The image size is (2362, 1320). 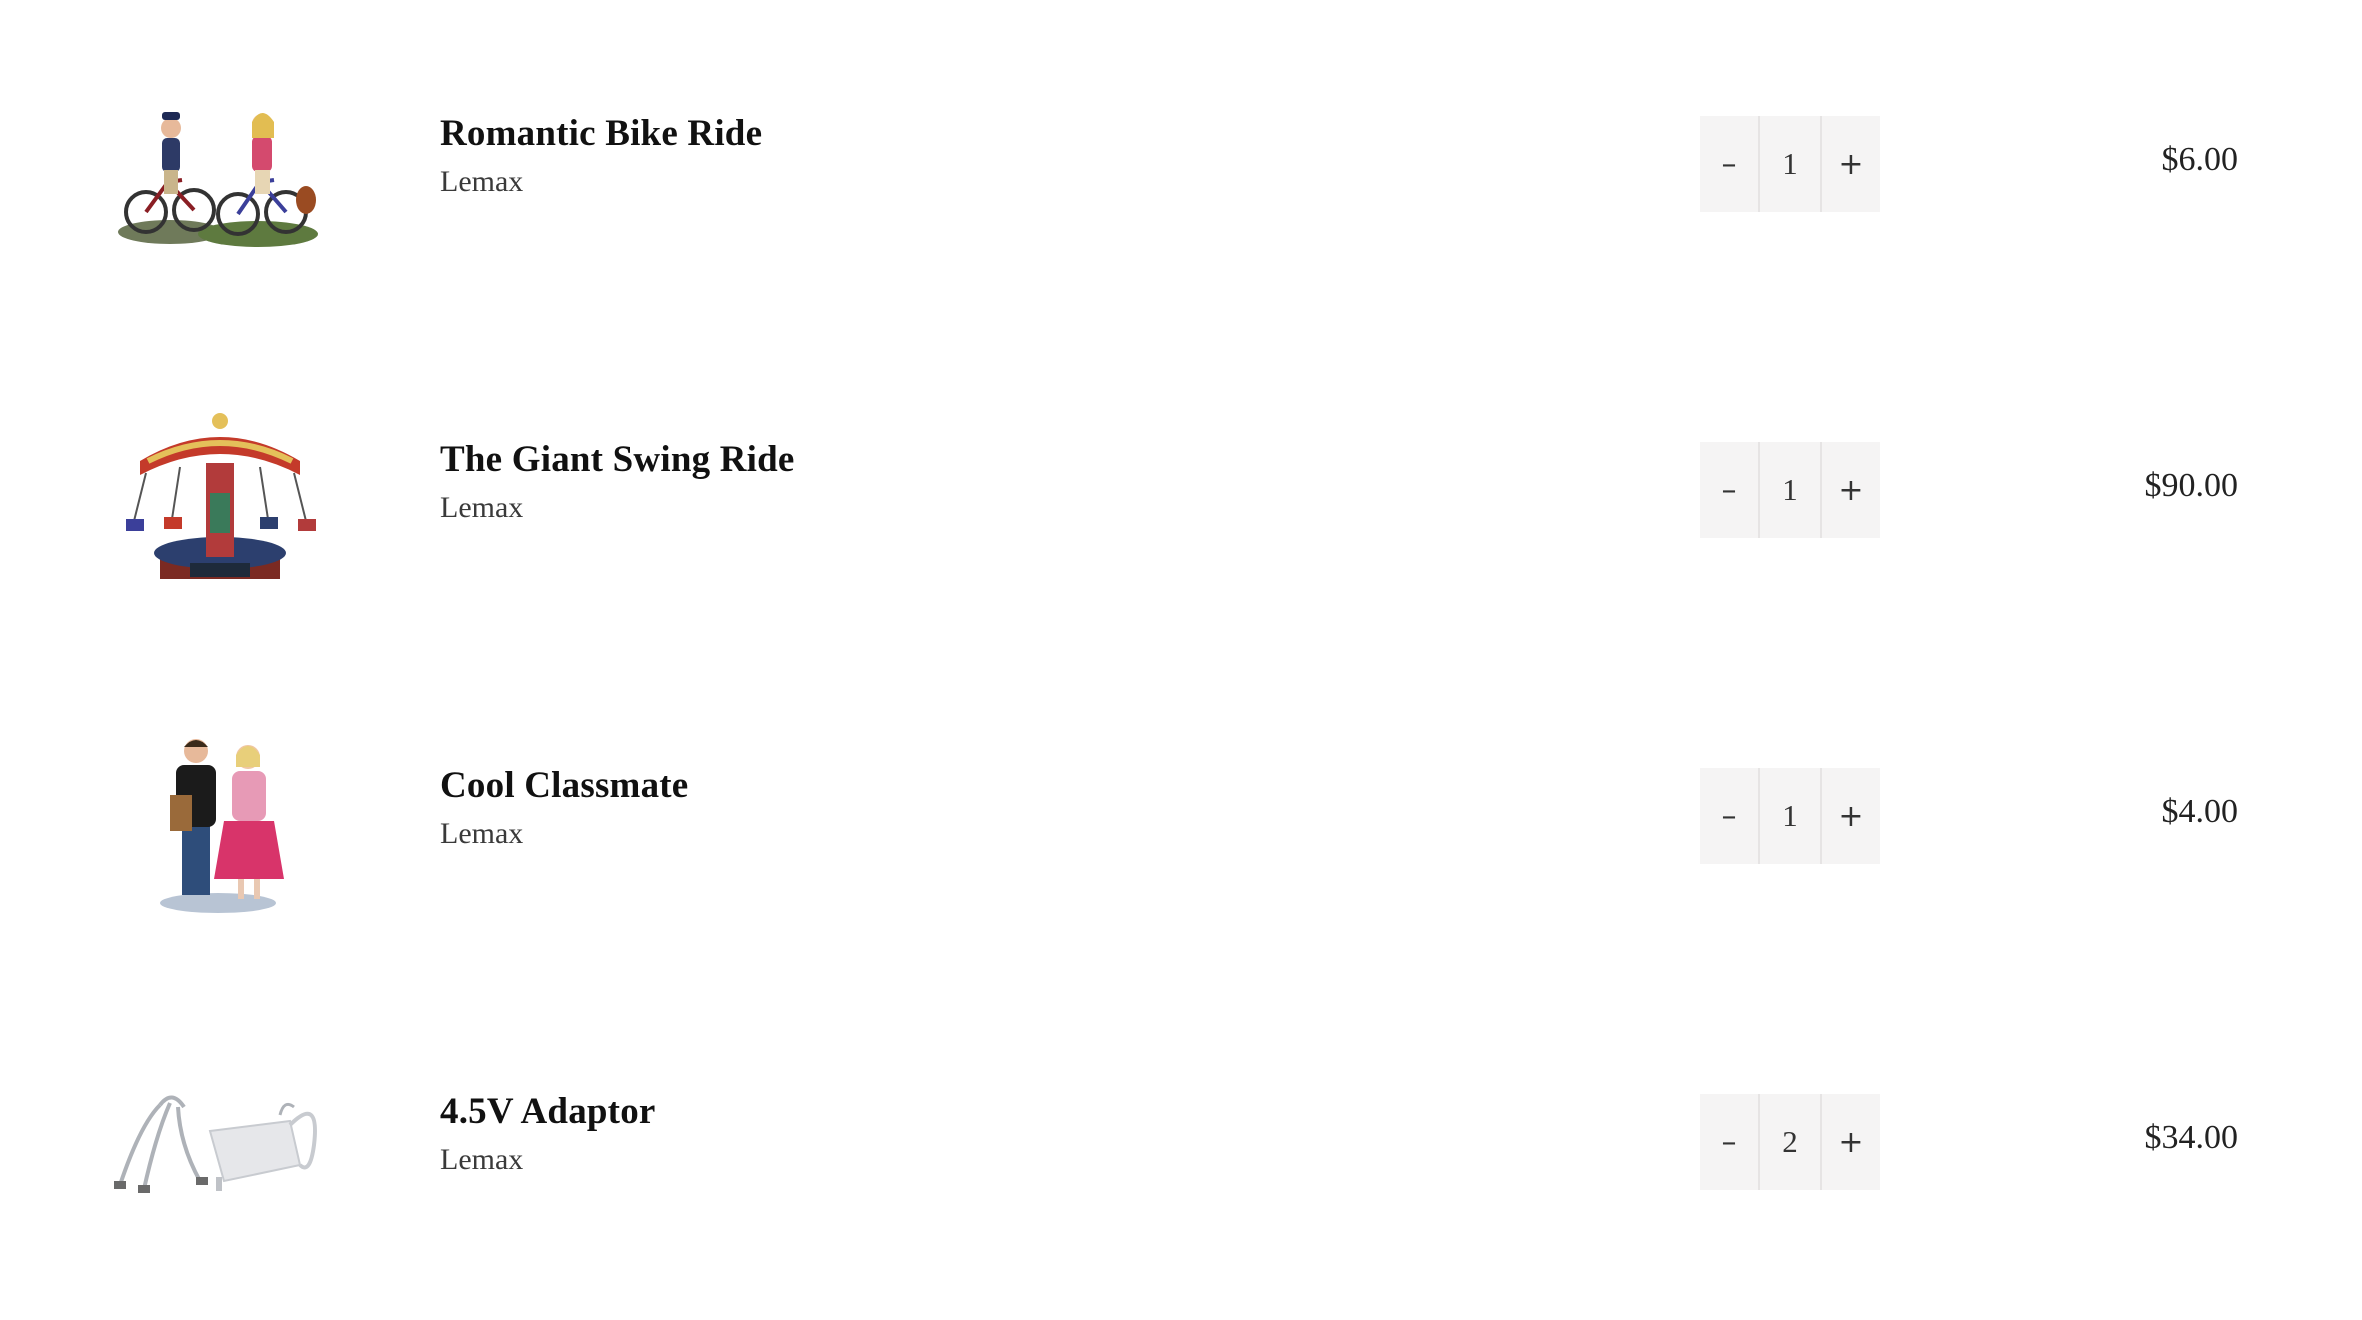 I want to click on bike-riders-figurine-icon, so click(x=218, y=179).